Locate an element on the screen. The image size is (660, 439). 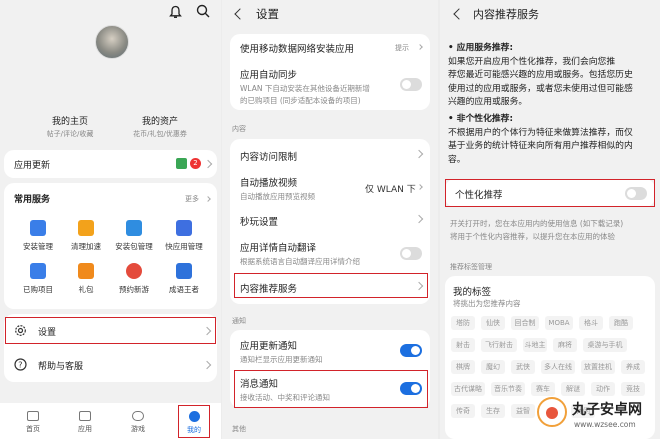
nav-games: 游戏 is located at coordinates (138, 422).